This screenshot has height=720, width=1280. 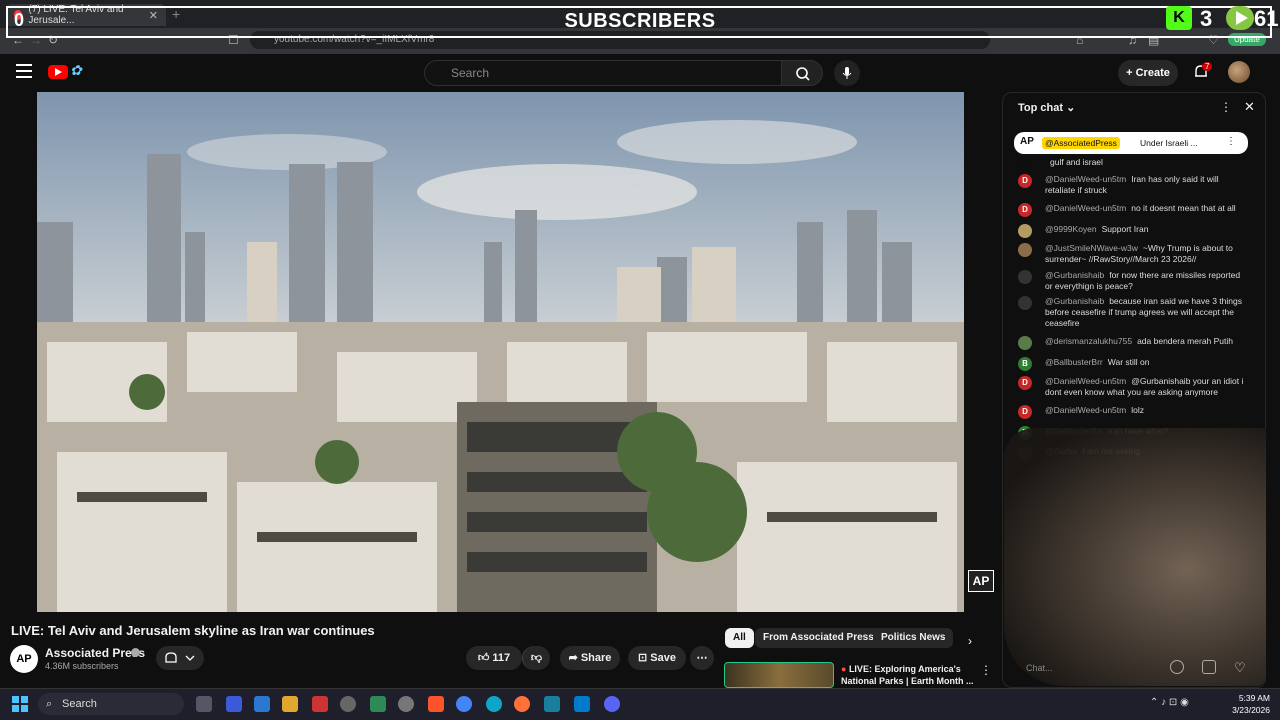 I want to click on system-tray: ⌃ ♪ ⊡ ◉, so click(x=1169, y=702).